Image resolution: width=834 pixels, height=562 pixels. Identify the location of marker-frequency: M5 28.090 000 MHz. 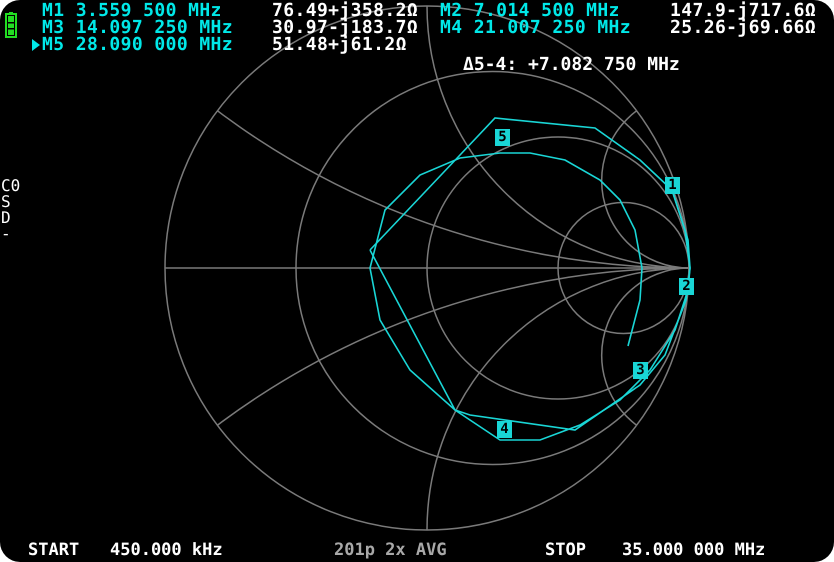
(138, 44).